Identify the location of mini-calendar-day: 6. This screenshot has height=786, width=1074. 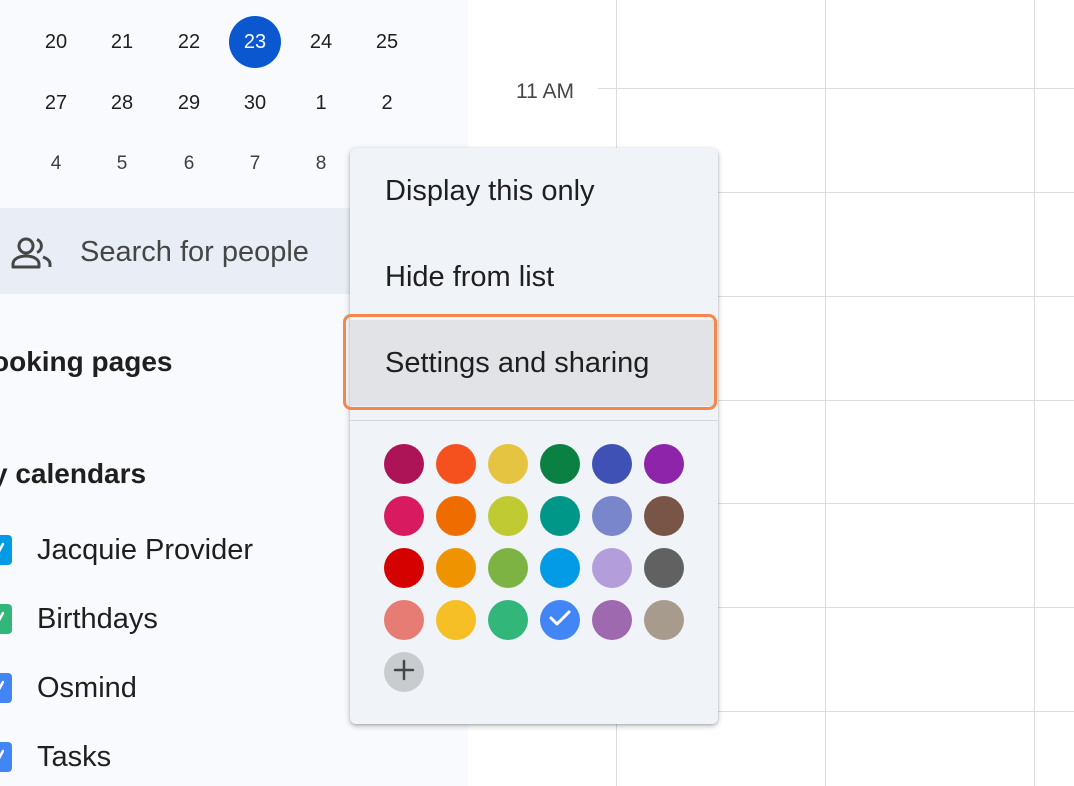
(189, 164).